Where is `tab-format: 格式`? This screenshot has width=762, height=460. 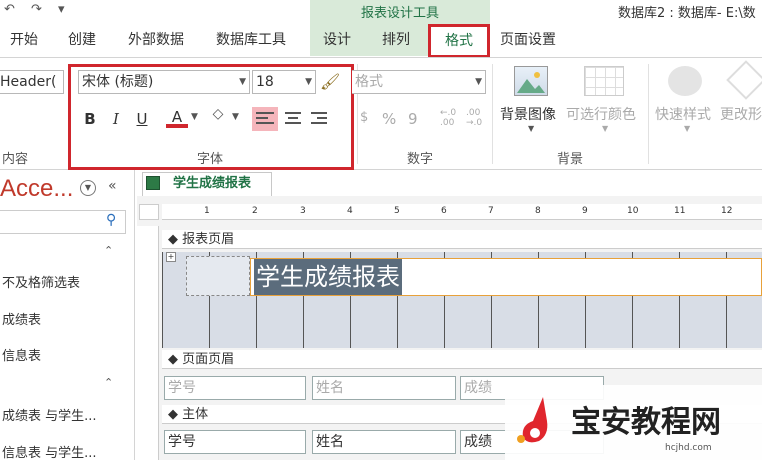 tab-format: 格式 is located at coordinates (459, 41).